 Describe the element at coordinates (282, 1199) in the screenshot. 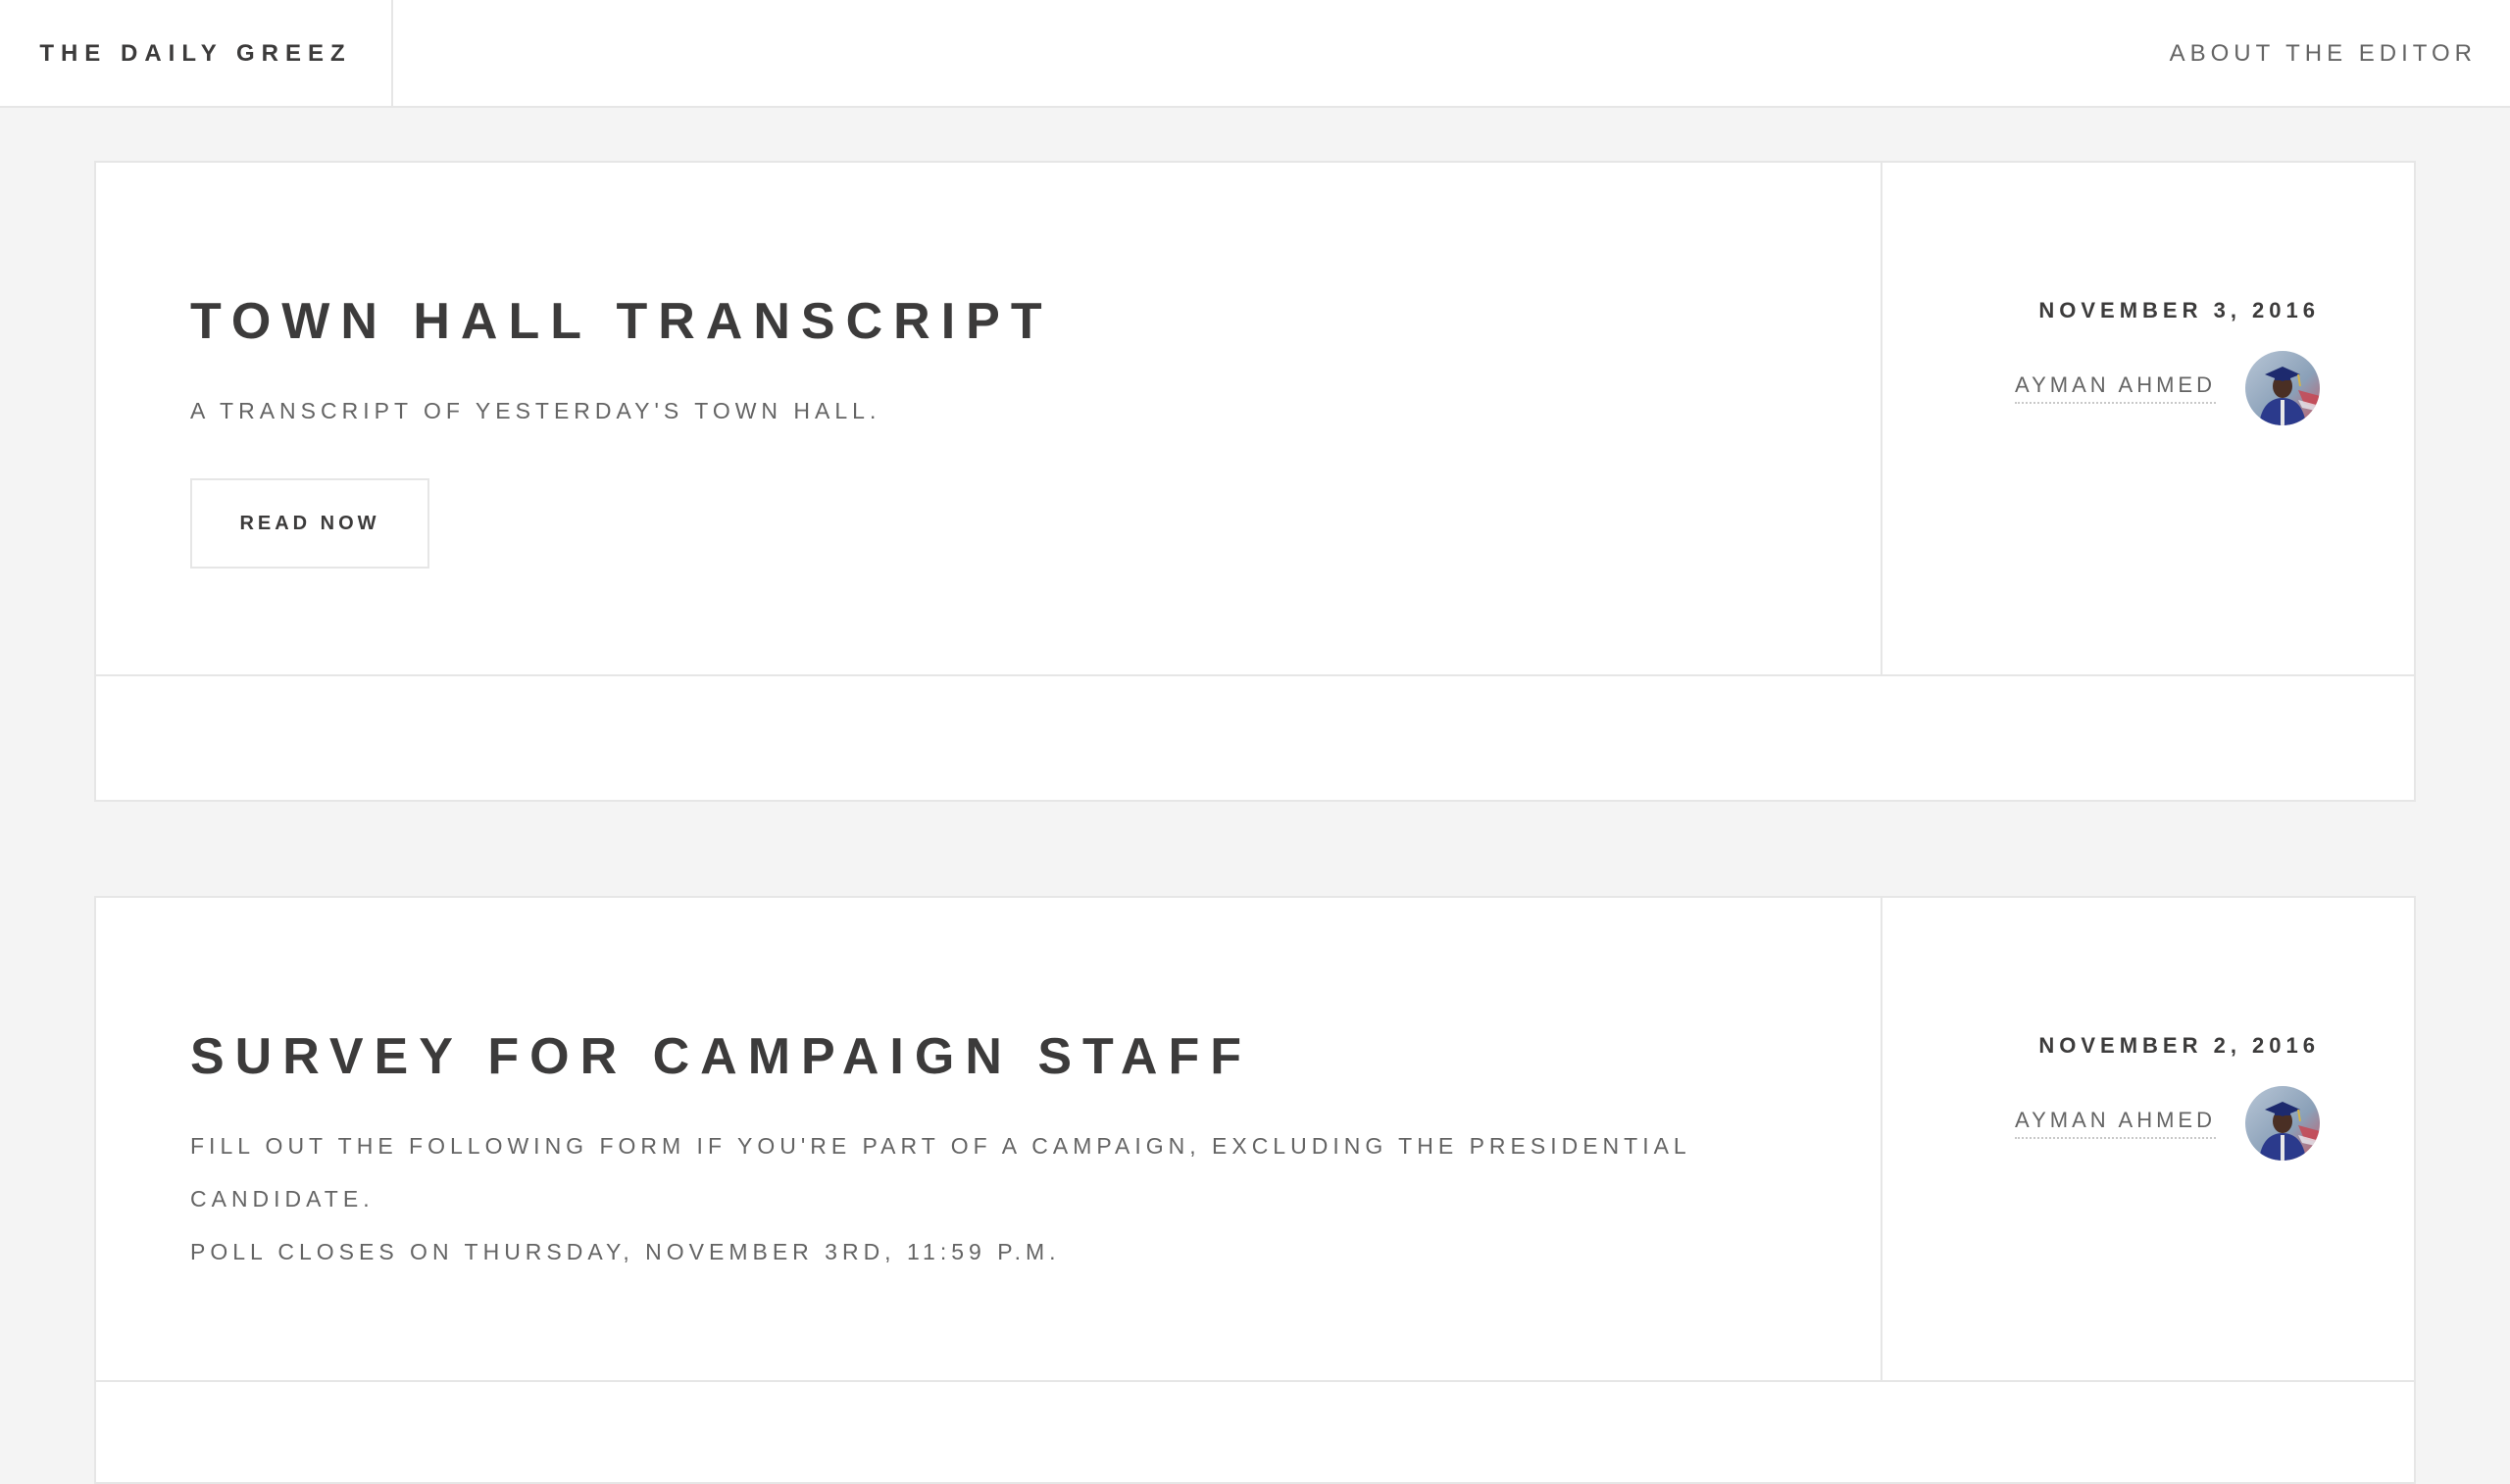

I see `post-description-line: CANDIDATE.` at that location.